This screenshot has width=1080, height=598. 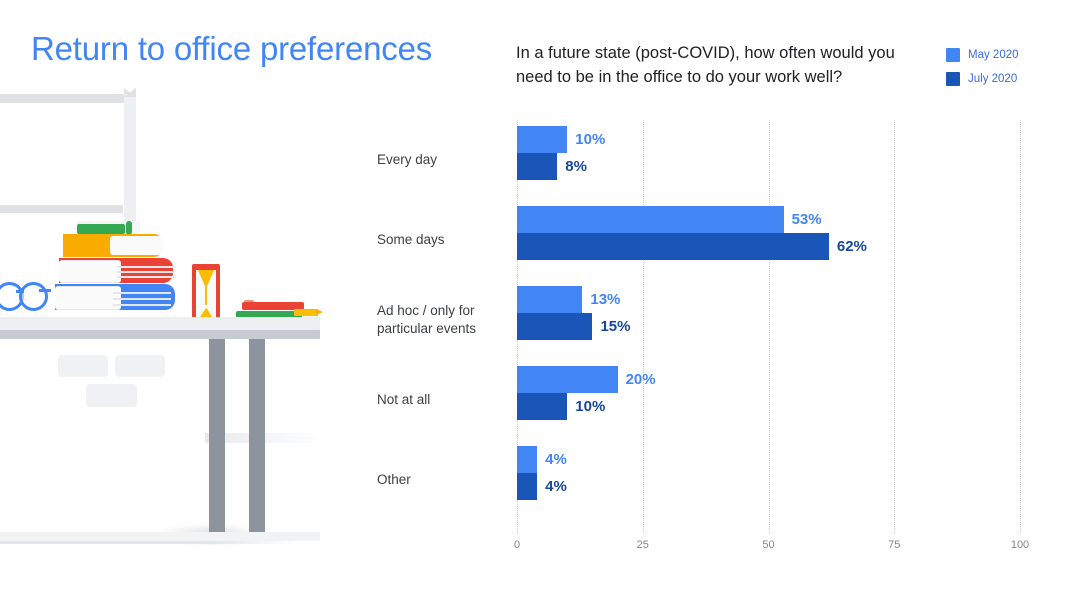 I want to click on legend-item-july-2020: July 2020, so click(x=982, y=79).